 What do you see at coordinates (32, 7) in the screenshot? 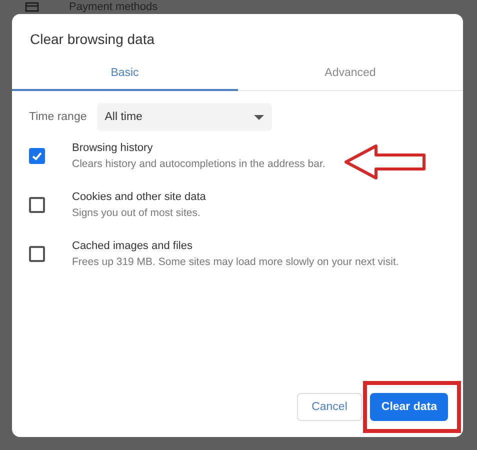
I see `card-icon` at bounding box center [32, 7].